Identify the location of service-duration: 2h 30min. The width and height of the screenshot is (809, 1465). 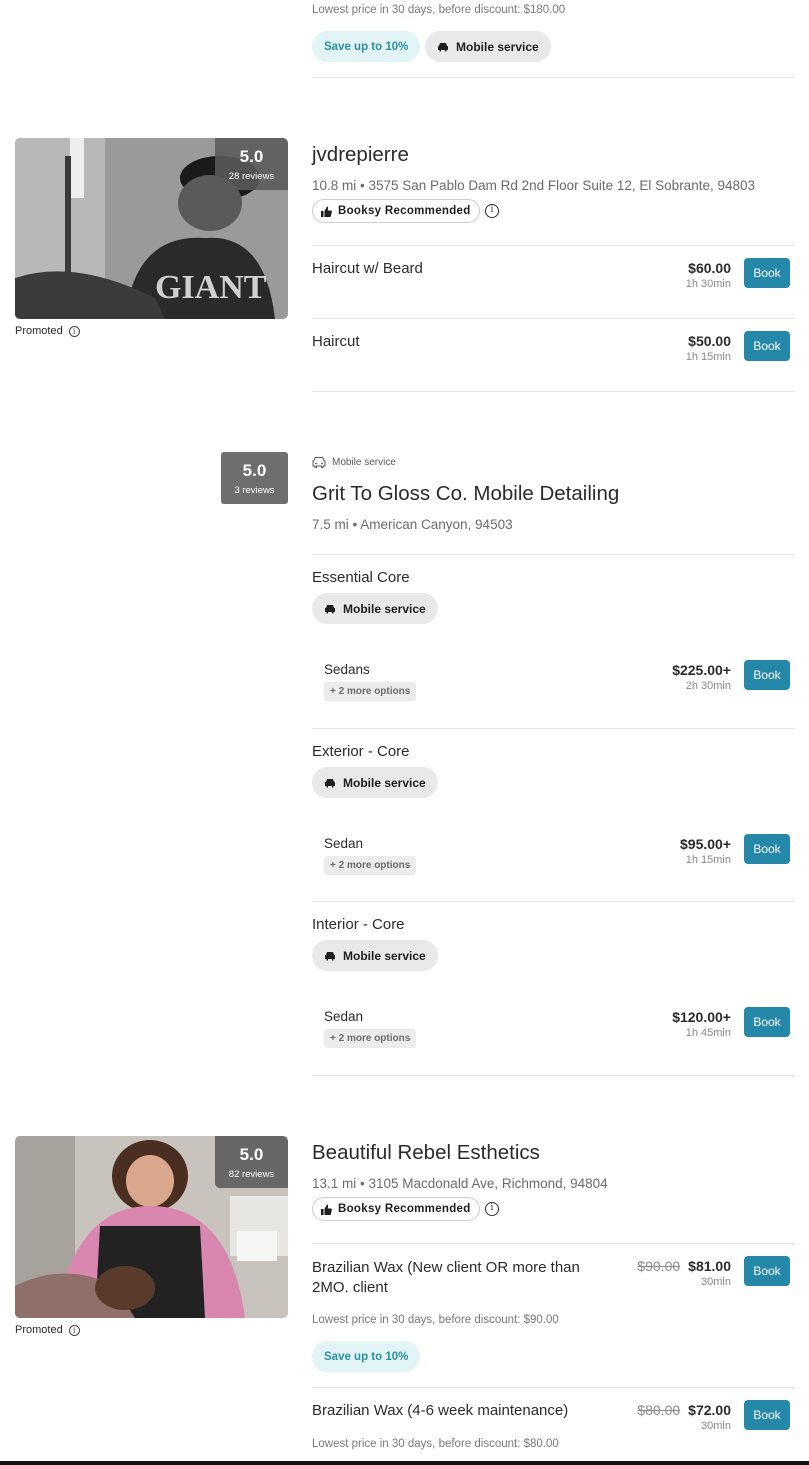
(708, 686).